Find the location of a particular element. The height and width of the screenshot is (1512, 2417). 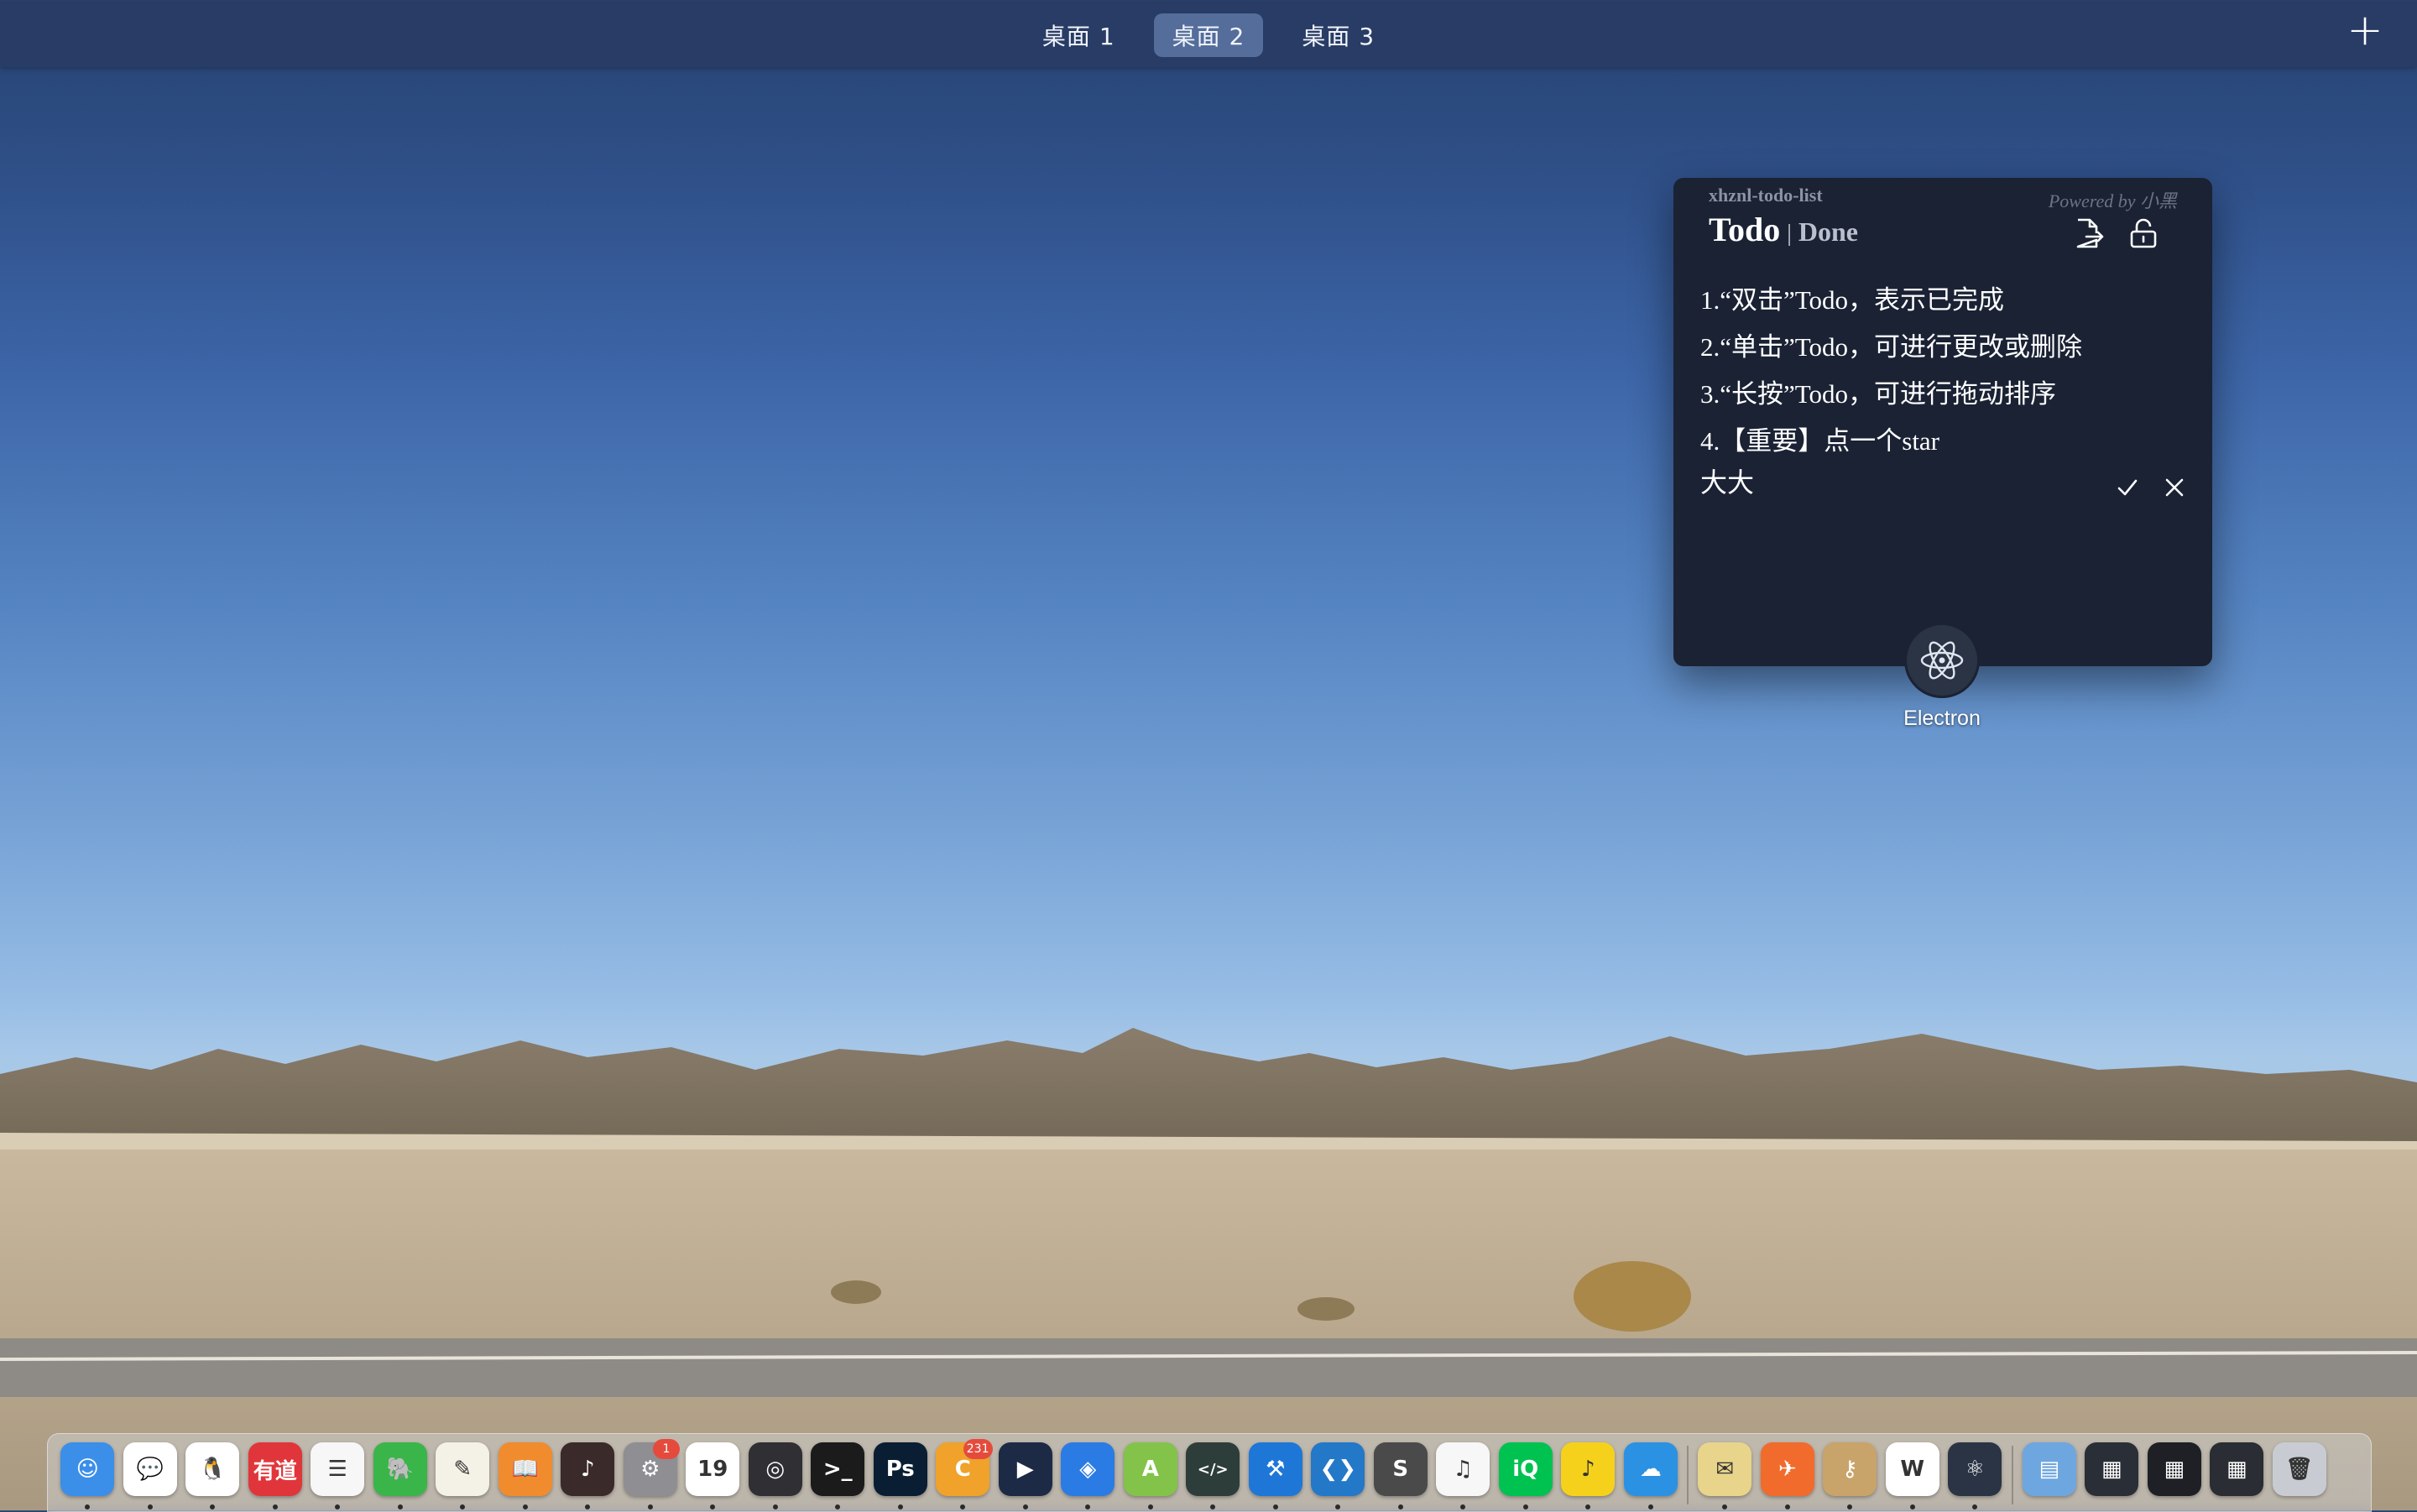

todo-edit-input is located at coordinates (1893, 481).